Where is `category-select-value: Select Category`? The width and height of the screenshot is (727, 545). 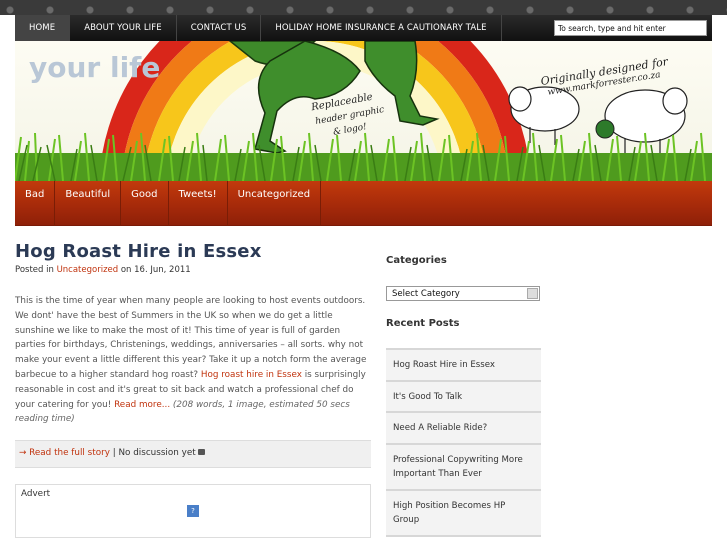
category-select-value: Select Category is located at coordinates (426, 294).